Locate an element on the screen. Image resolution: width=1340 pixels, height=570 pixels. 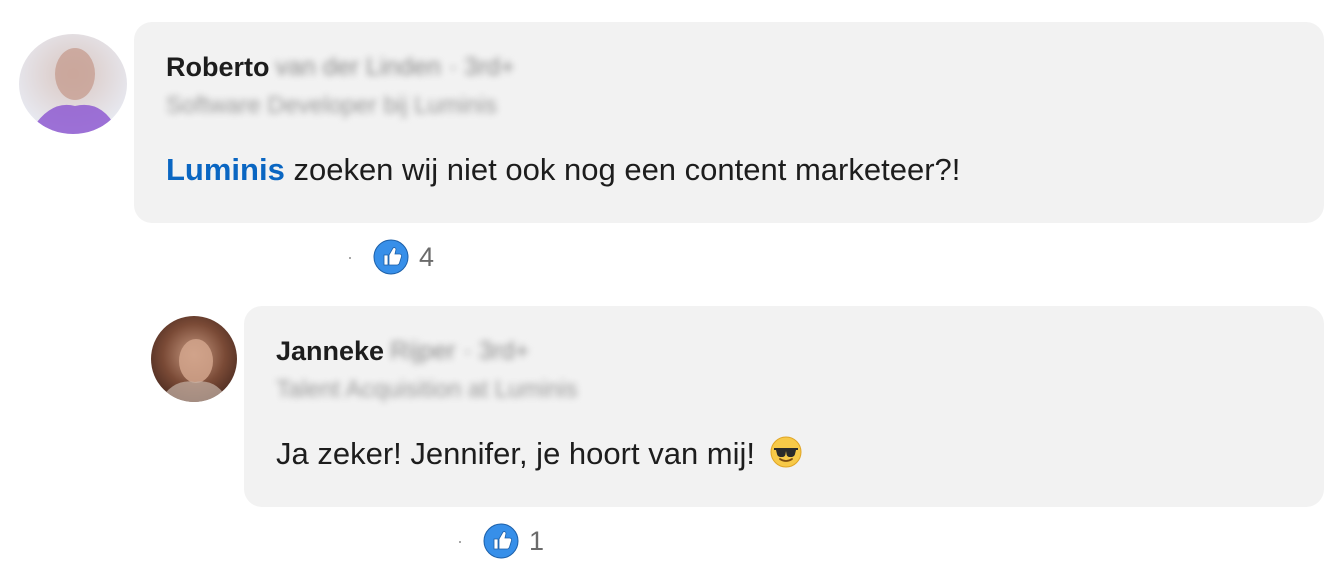
comment-text: Ja zeker! Jennifer, je hoort van mij! is located at coordinates (516, 453).